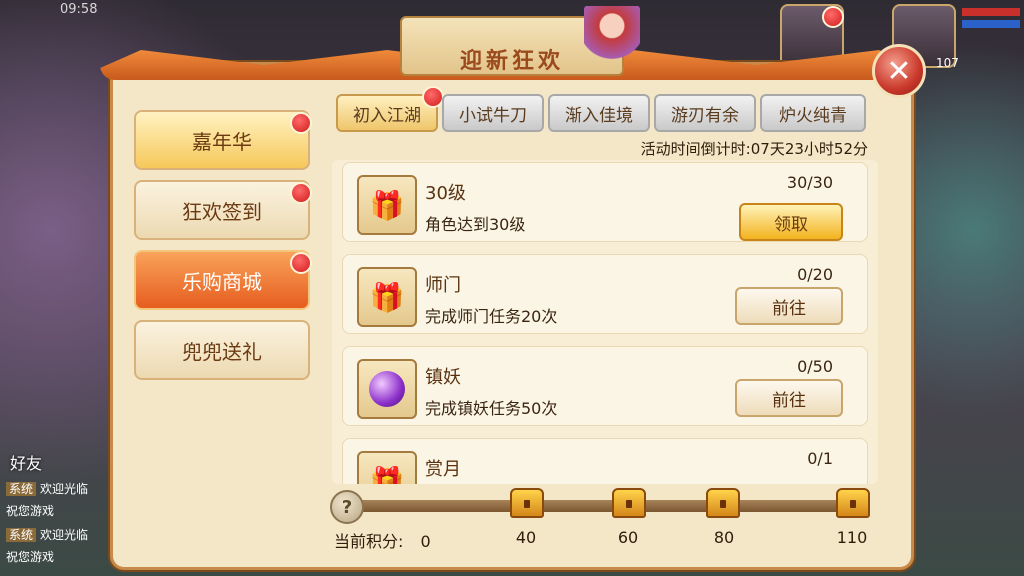 Image resolution: width=1024 pixels, height=576 pixels. Describe the element at coordinates (724, 537) in the screenshot. I see `milestone-label: 80` at that location.